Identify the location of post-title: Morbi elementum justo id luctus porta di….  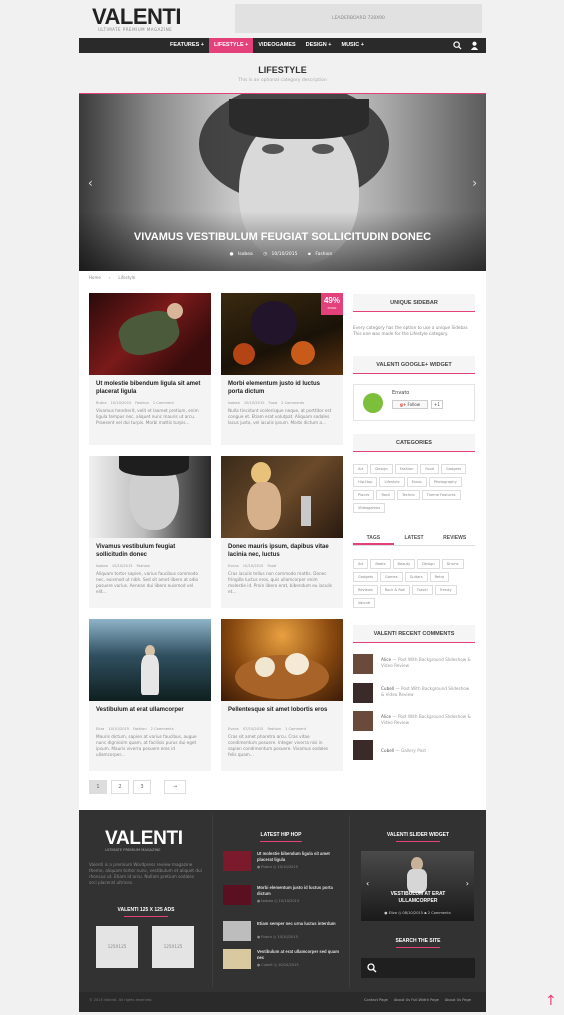
(282, 388).